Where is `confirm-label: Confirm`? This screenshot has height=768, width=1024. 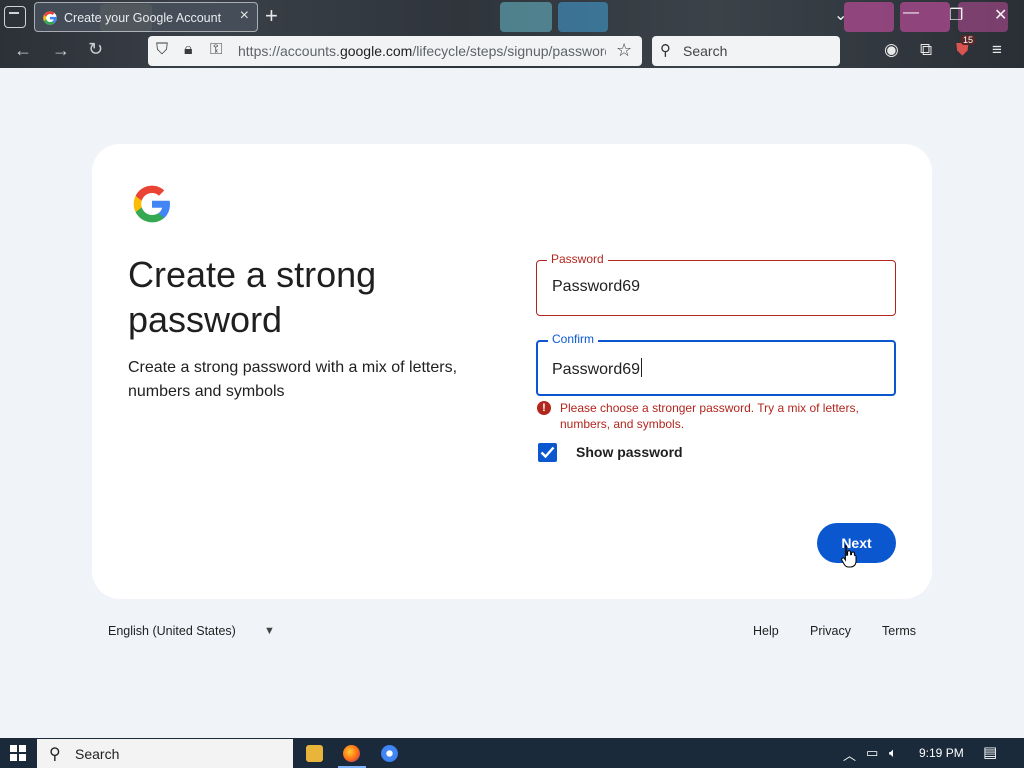 confirm-label: Confirm is located at coordinates (573, 339).